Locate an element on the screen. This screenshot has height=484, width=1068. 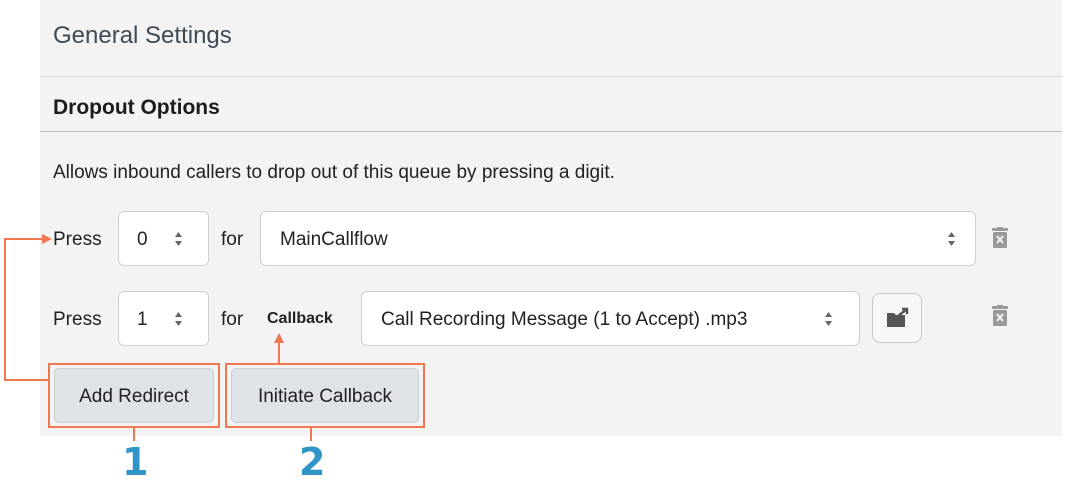
callout-number-2: 2 is located at coordinates (312, 462).